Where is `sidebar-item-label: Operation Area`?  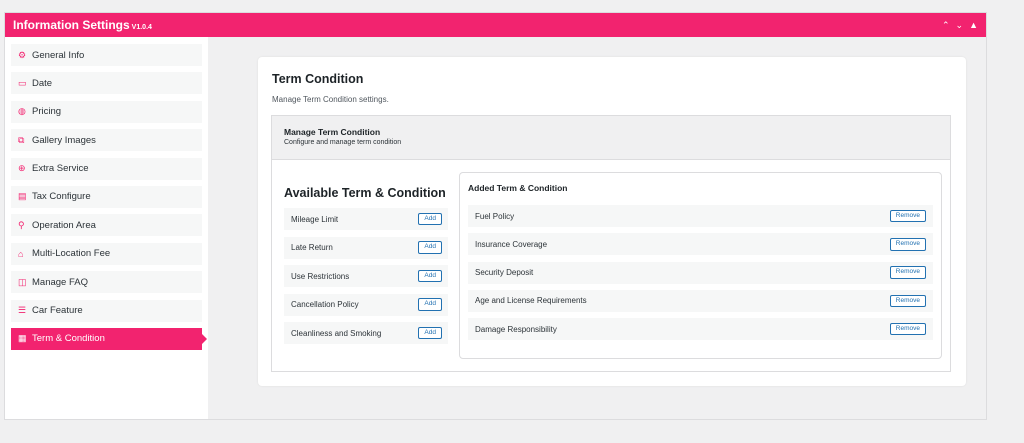
sidebar-item-label: Operation Area is located at coordinates (64, 225).